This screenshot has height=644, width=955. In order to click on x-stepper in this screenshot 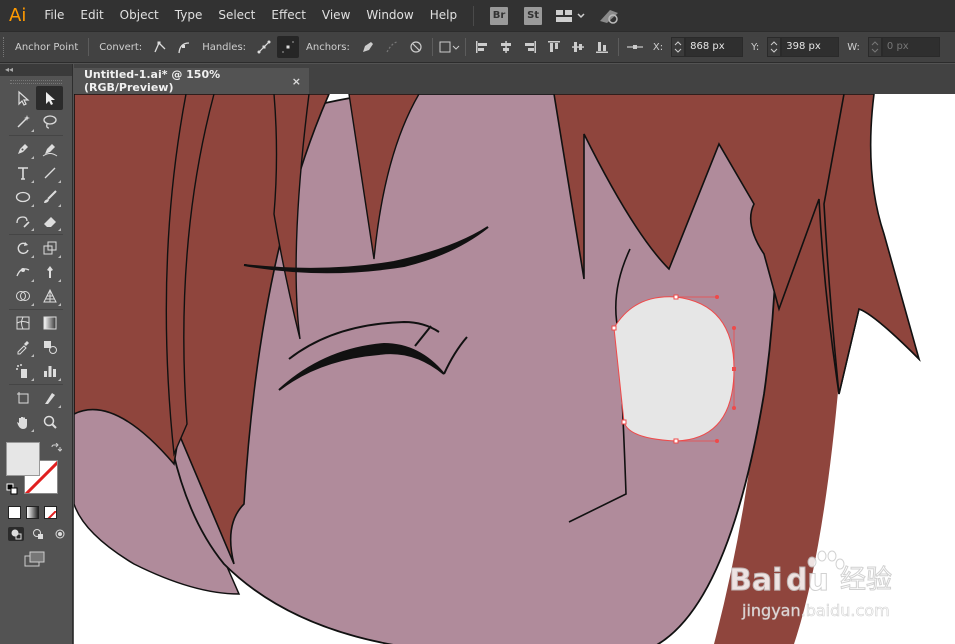, I will do `click(678, 47)`.